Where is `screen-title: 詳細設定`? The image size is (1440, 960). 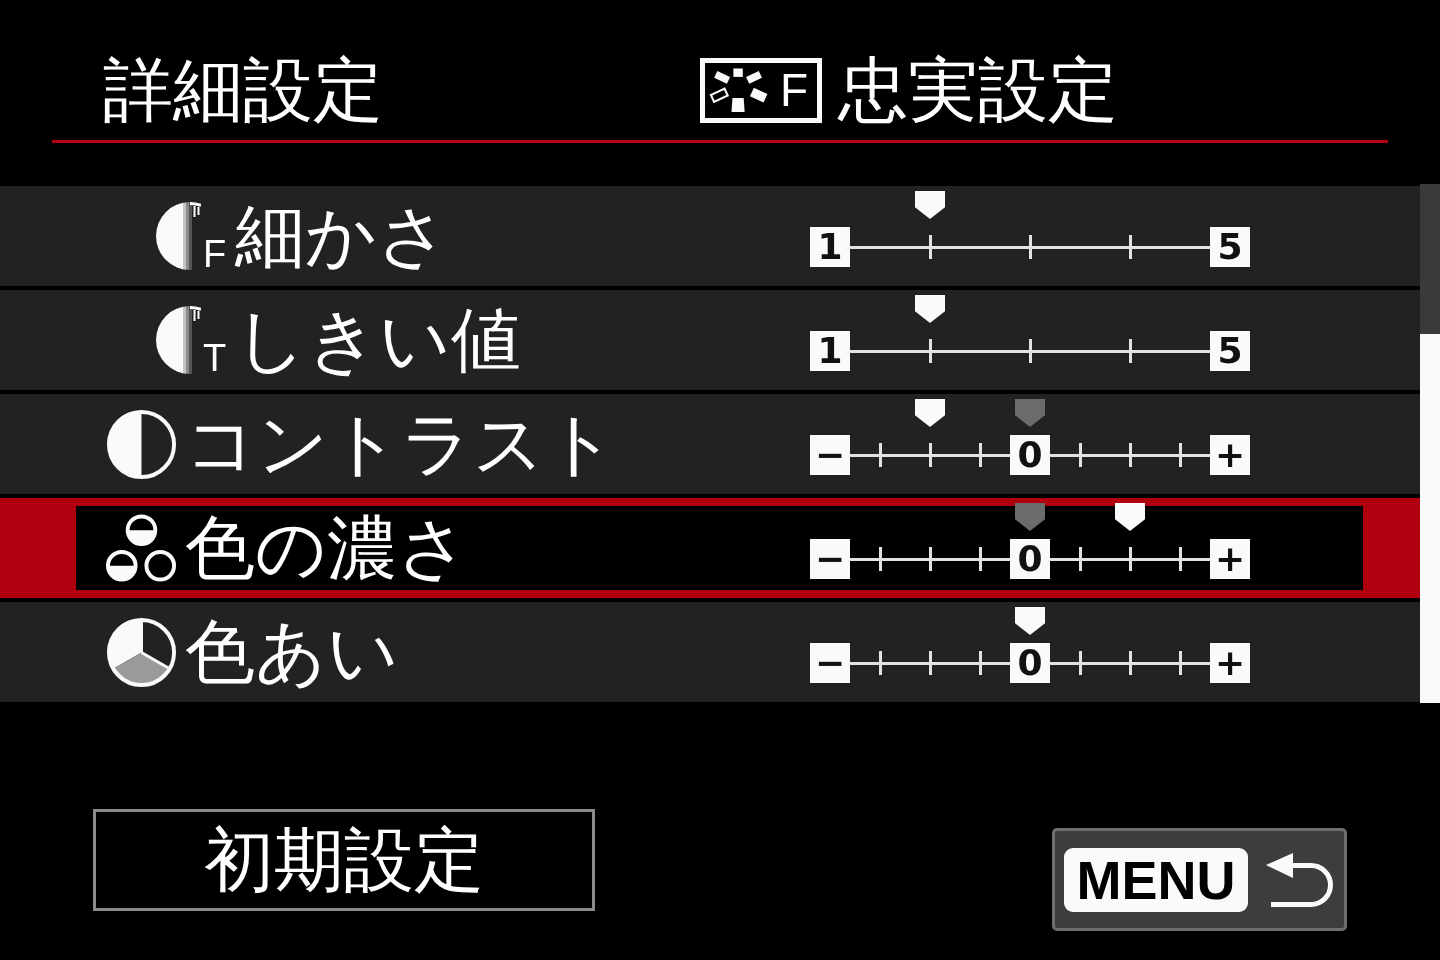 screen-title: 詳細設定 is located at coordinates (243, 90).